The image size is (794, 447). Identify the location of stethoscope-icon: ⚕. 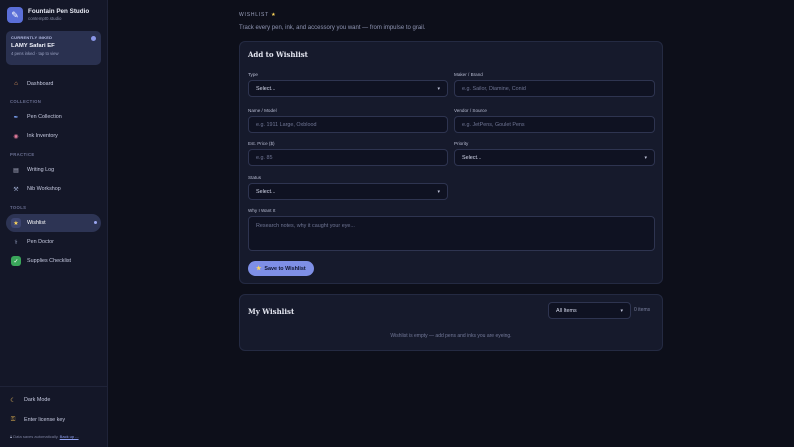
(16, 242).